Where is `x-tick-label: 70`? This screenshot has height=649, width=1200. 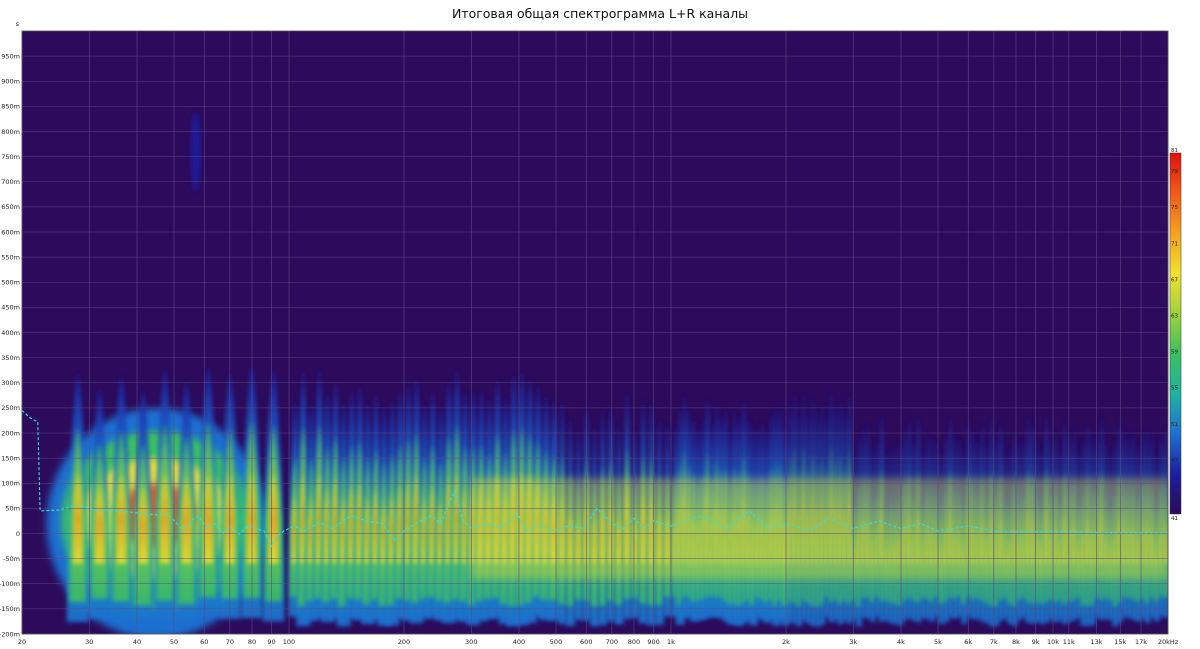 x-tick-label: 70 is located at coordinates (230, 642).